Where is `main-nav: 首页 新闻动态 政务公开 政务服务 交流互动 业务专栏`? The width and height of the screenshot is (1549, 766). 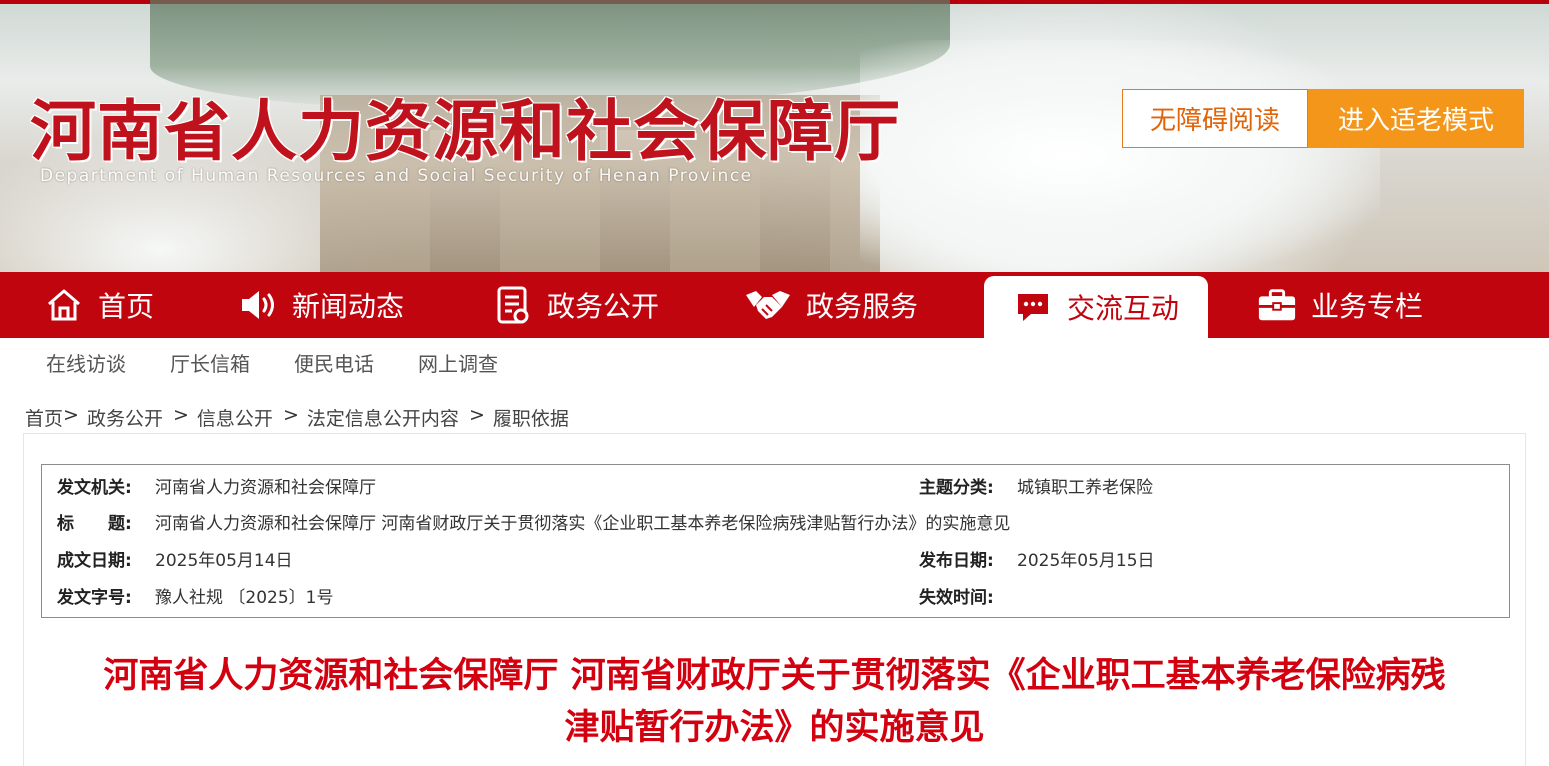 main-nav: 首页 新闻动态 政务公开 政务服务 交流互动 业务专栏 is located at coordinates (774, 305).